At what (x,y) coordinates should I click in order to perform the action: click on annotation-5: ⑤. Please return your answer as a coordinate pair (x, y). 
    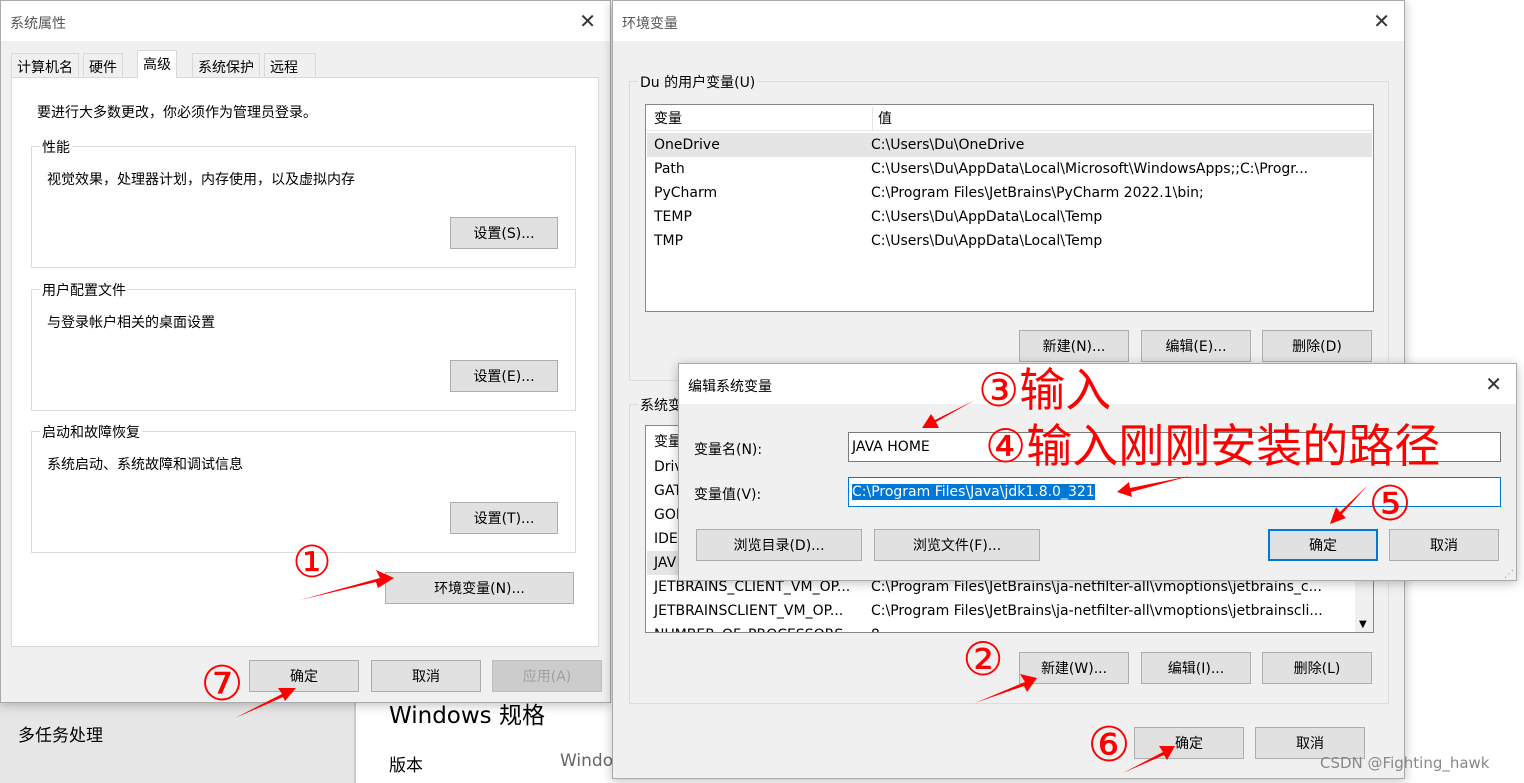
    Looking at the image, I should click on (1390, 504).